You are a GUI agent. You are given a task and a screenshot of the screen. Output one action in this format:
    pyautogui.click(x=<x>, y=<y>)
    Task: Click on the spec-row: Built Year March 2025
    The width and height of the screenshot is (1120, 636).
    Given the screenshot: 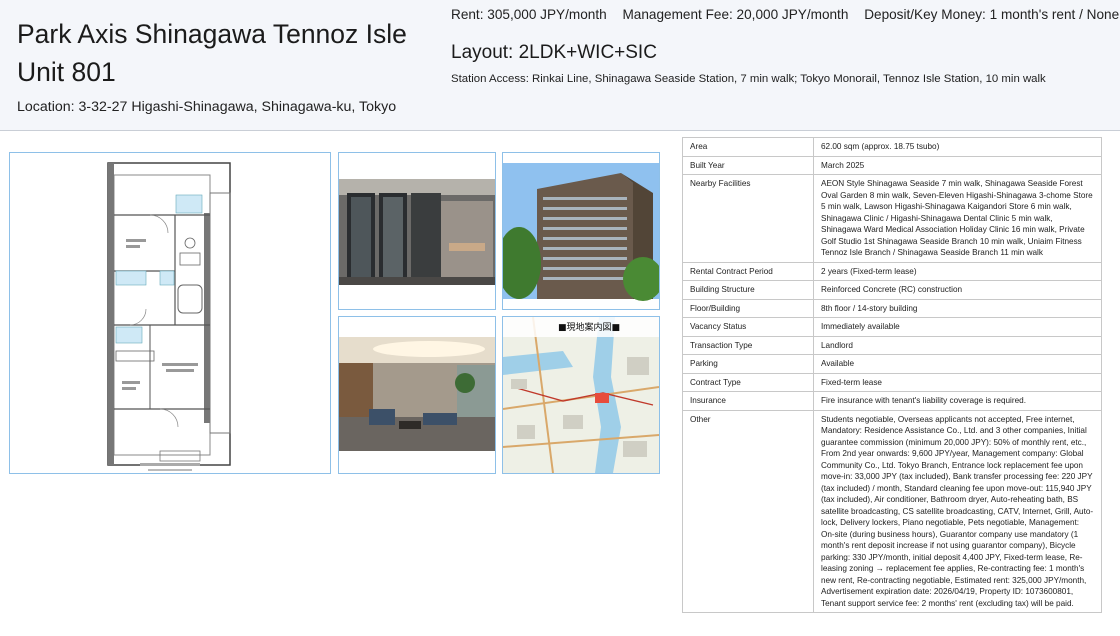 What is the action you would take?
    pyautogui.click(x=892, y=165)
    